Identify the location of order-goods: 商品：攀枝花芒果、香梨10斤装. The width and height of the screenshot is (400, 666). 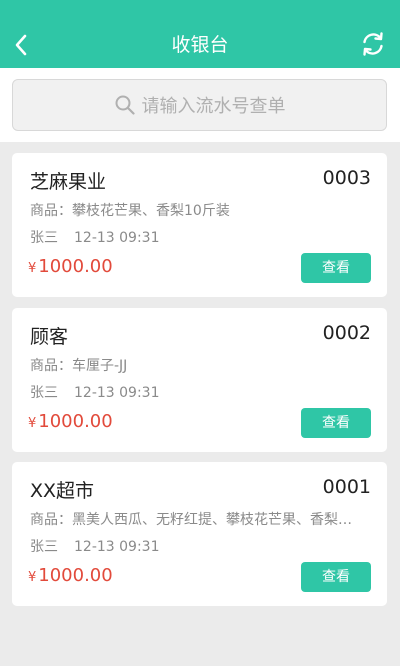
(130, 211).